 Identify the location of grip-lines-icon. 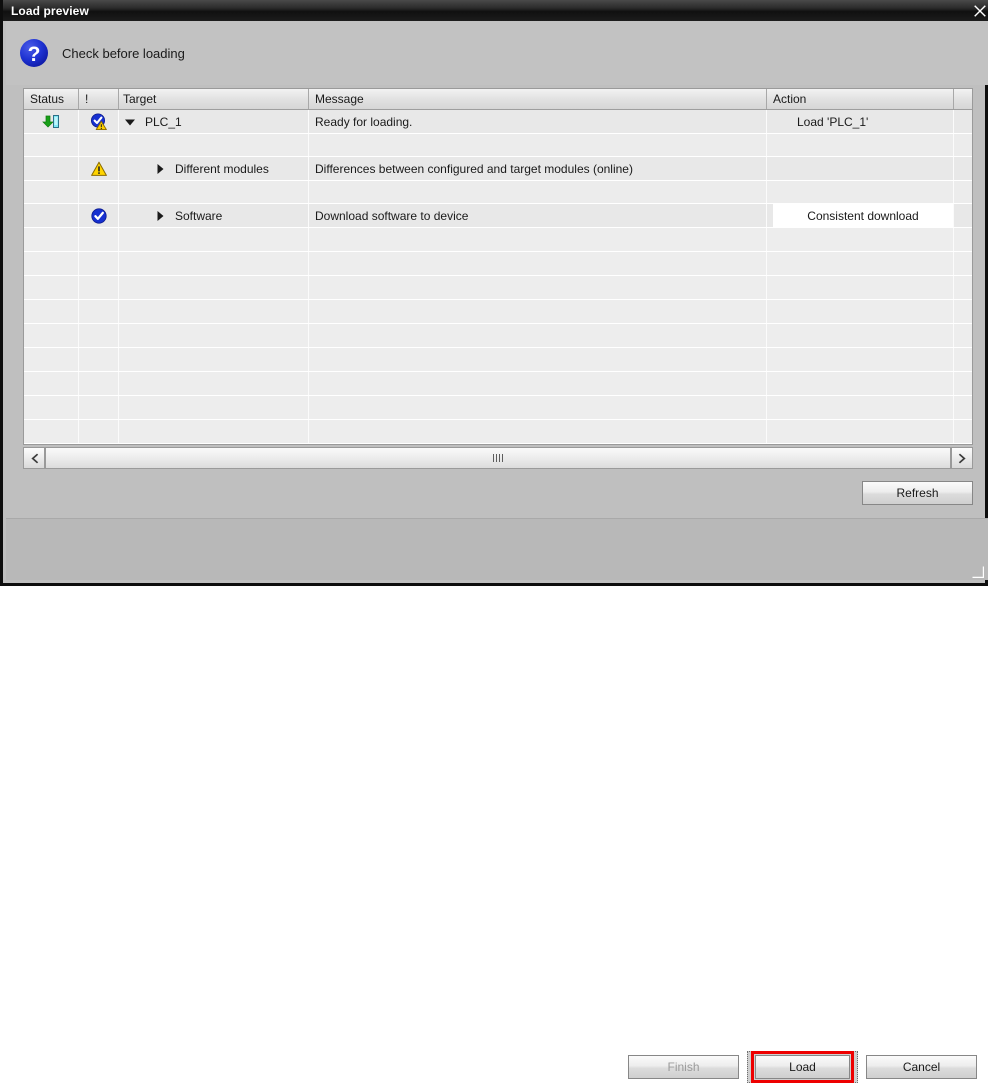
(498, 458).